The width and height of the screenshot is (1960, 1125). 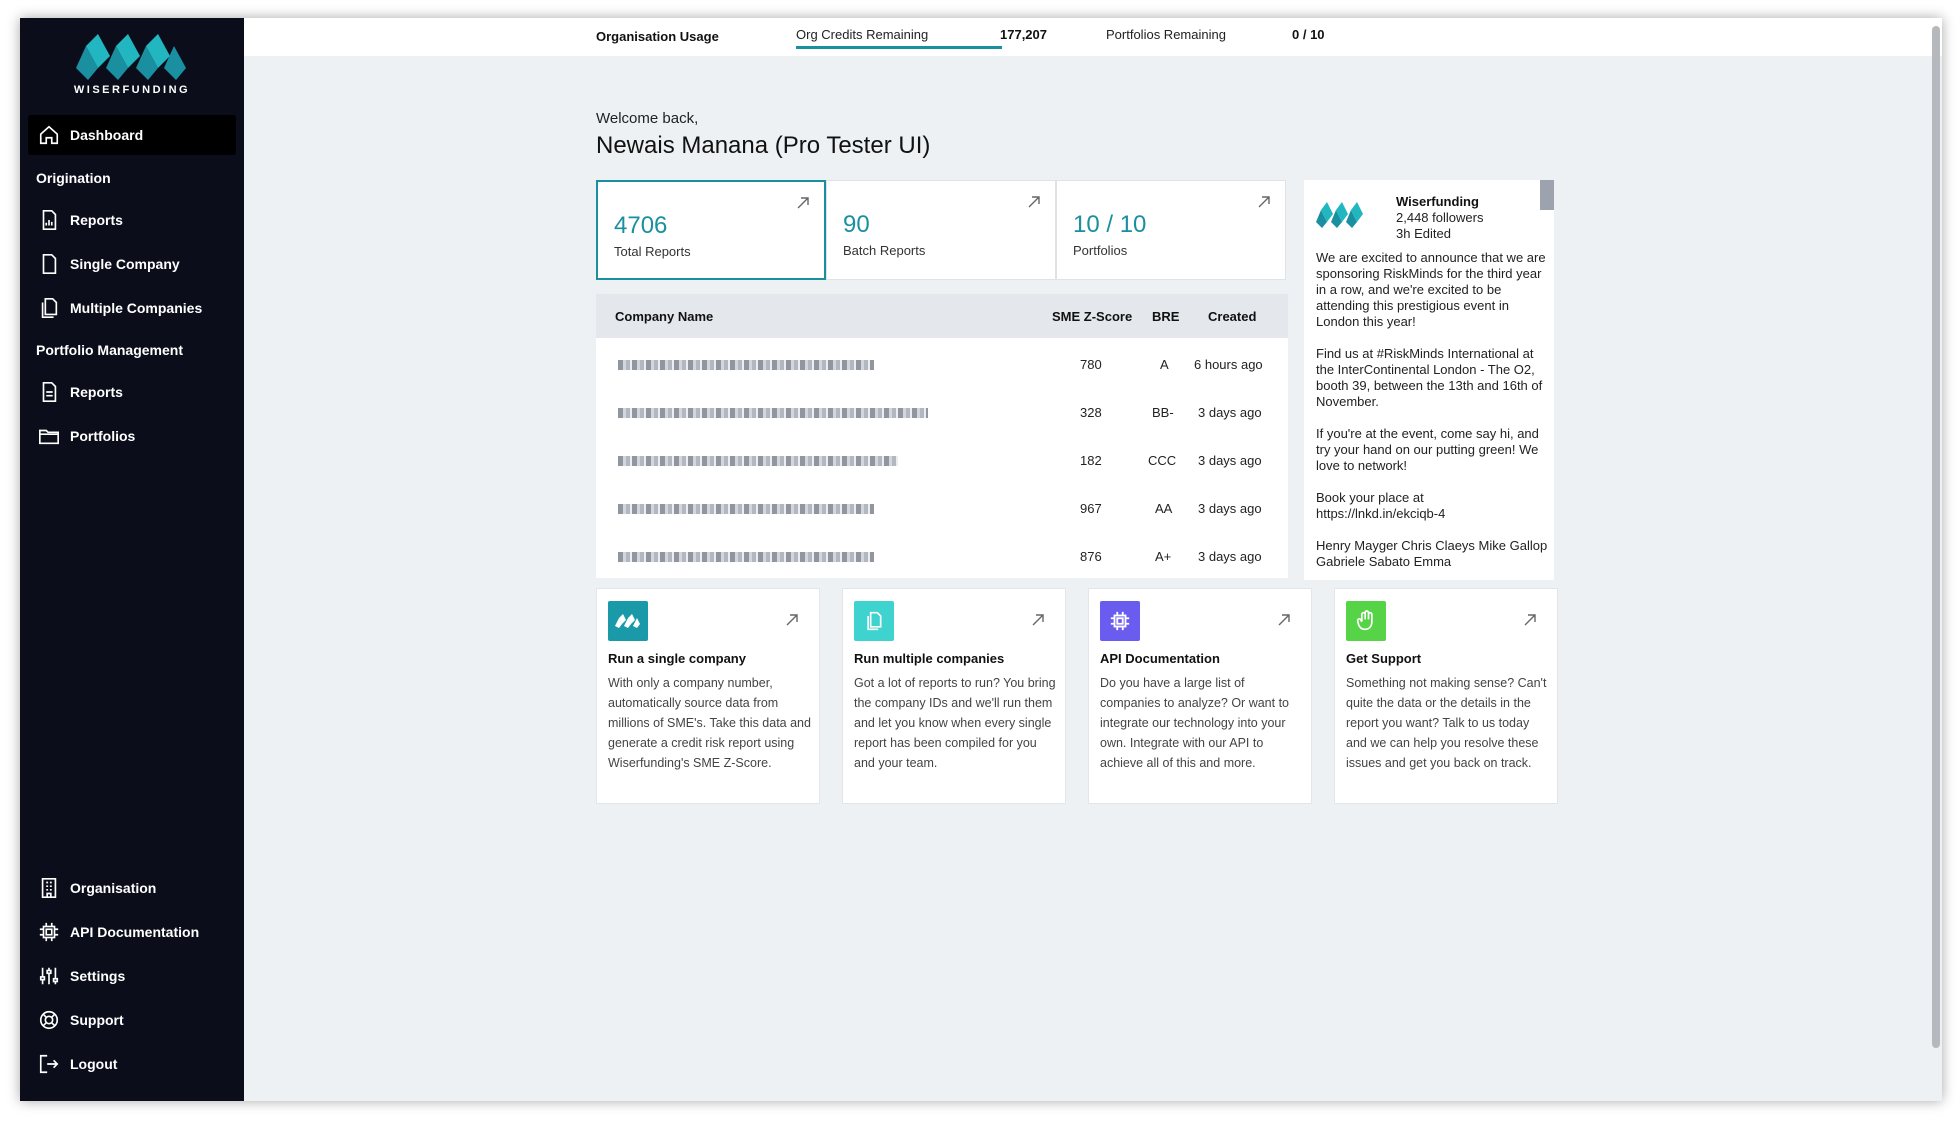 I want to click on credits-label: Org Credits Remaining, so click(x=862, y=34).